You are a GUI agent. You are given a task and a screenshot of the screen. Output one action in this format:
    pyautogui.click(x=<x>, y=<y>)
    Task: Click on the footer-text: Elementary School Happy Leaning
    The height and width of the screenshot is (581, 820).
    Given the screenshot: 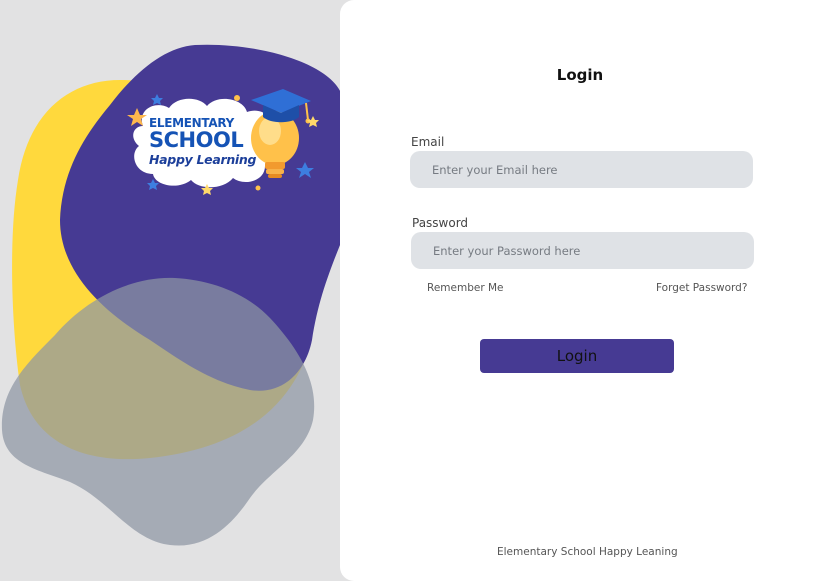 What is the action you would take?
    pyautogui.click(x=587, y=552)
    